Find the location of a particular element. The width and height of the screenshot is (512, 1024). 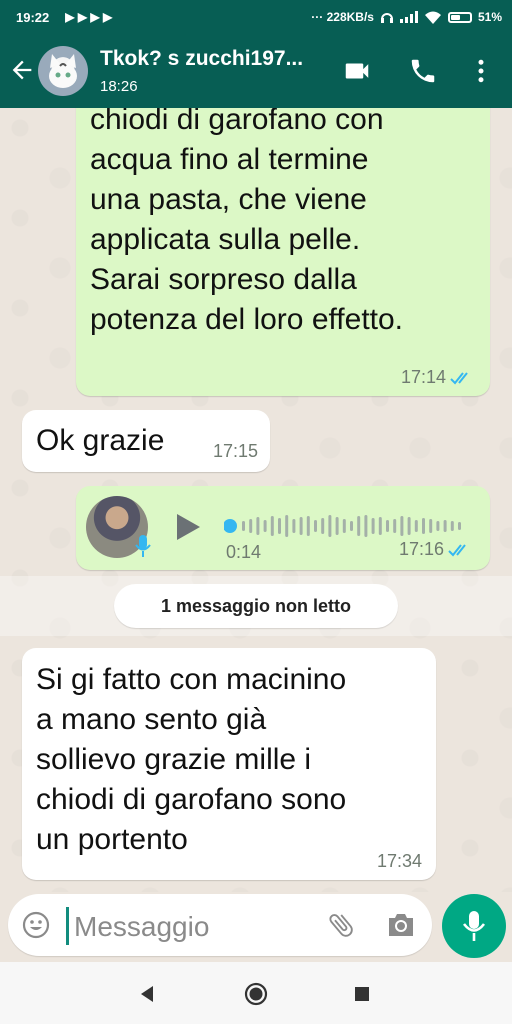

voice-duration: 0:14 is located at coordinates (244, 552).